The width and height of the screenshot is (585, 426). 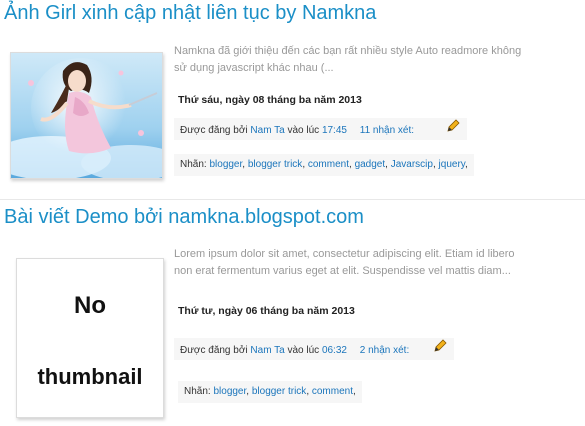 I want to click on post-date-1: Thứ sáu, ngày 08 tháng ba năm 2013, so click(x=270, y=100).